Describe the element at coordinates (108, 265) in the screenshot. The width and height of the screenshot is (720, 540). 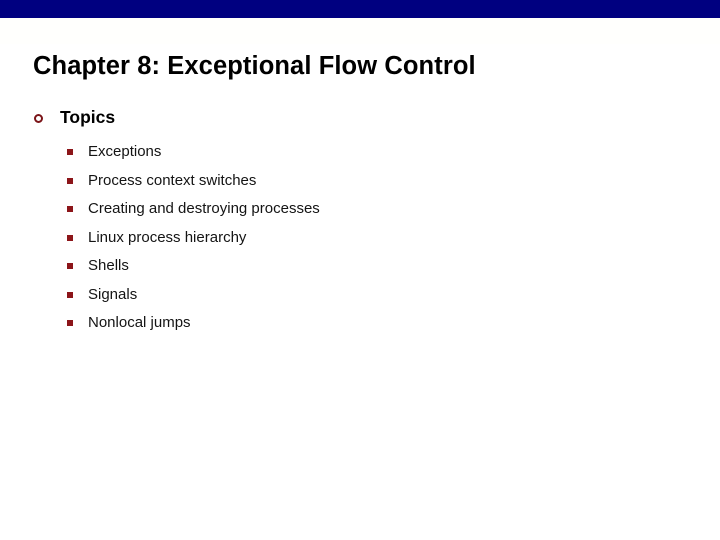
I see `list-item-label: Shells` at that location.